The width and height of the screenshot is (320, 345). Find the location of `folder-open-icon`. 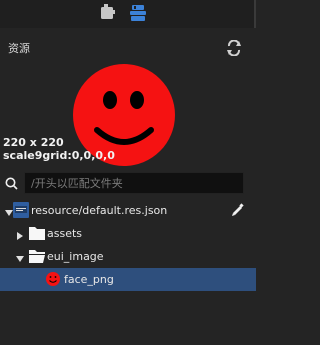

folder-open-icon is located at coordinates (37, 256).